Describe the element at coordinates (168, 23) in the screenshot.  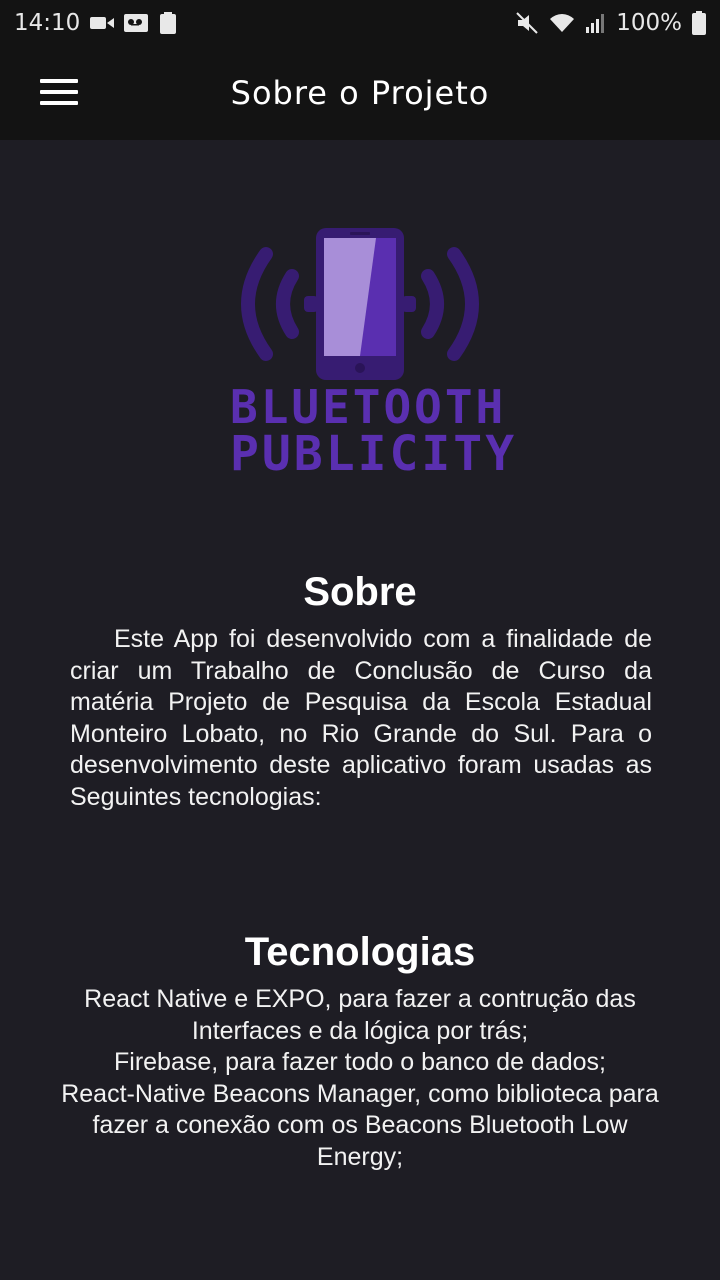
I see `battery-small-icon` at that location.